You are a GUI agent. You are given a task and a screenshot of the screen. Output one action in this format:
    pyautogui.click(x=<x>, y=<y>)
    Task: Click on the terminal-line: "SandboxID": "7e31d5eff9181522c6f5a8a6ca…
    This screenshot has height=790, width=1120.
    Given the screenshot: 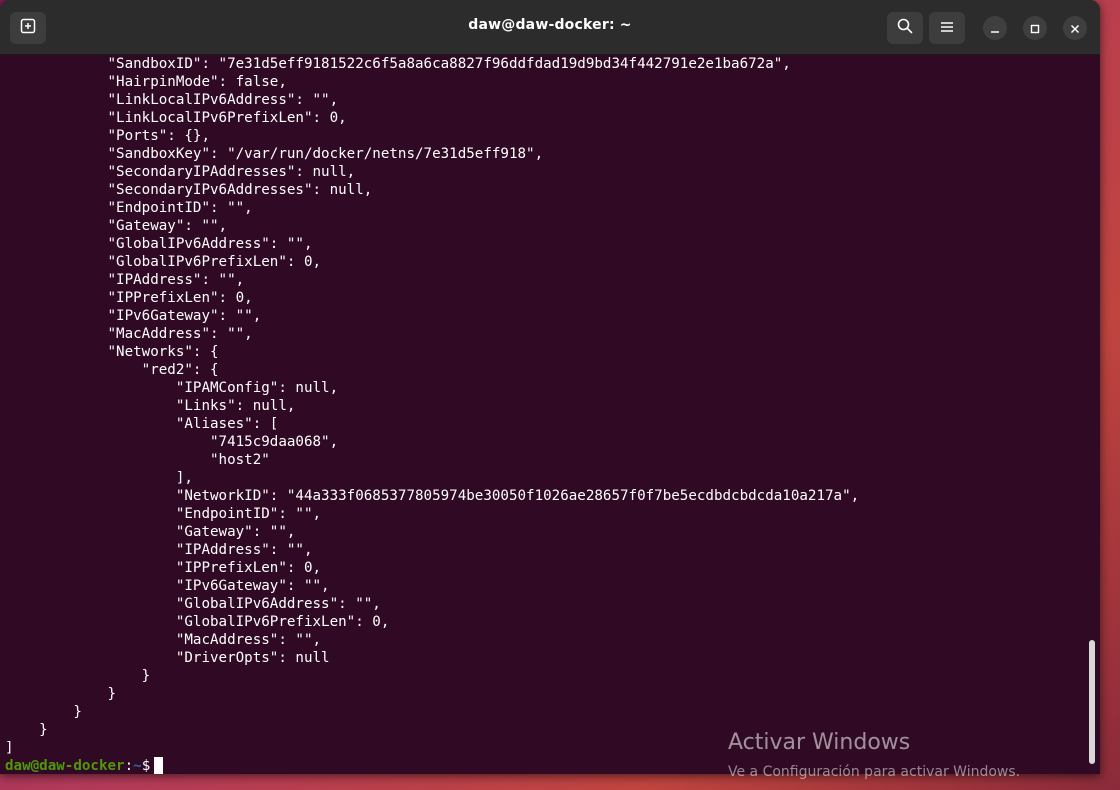 What is the action you would take?
    pyautogui.click(x=398, y=64)
    